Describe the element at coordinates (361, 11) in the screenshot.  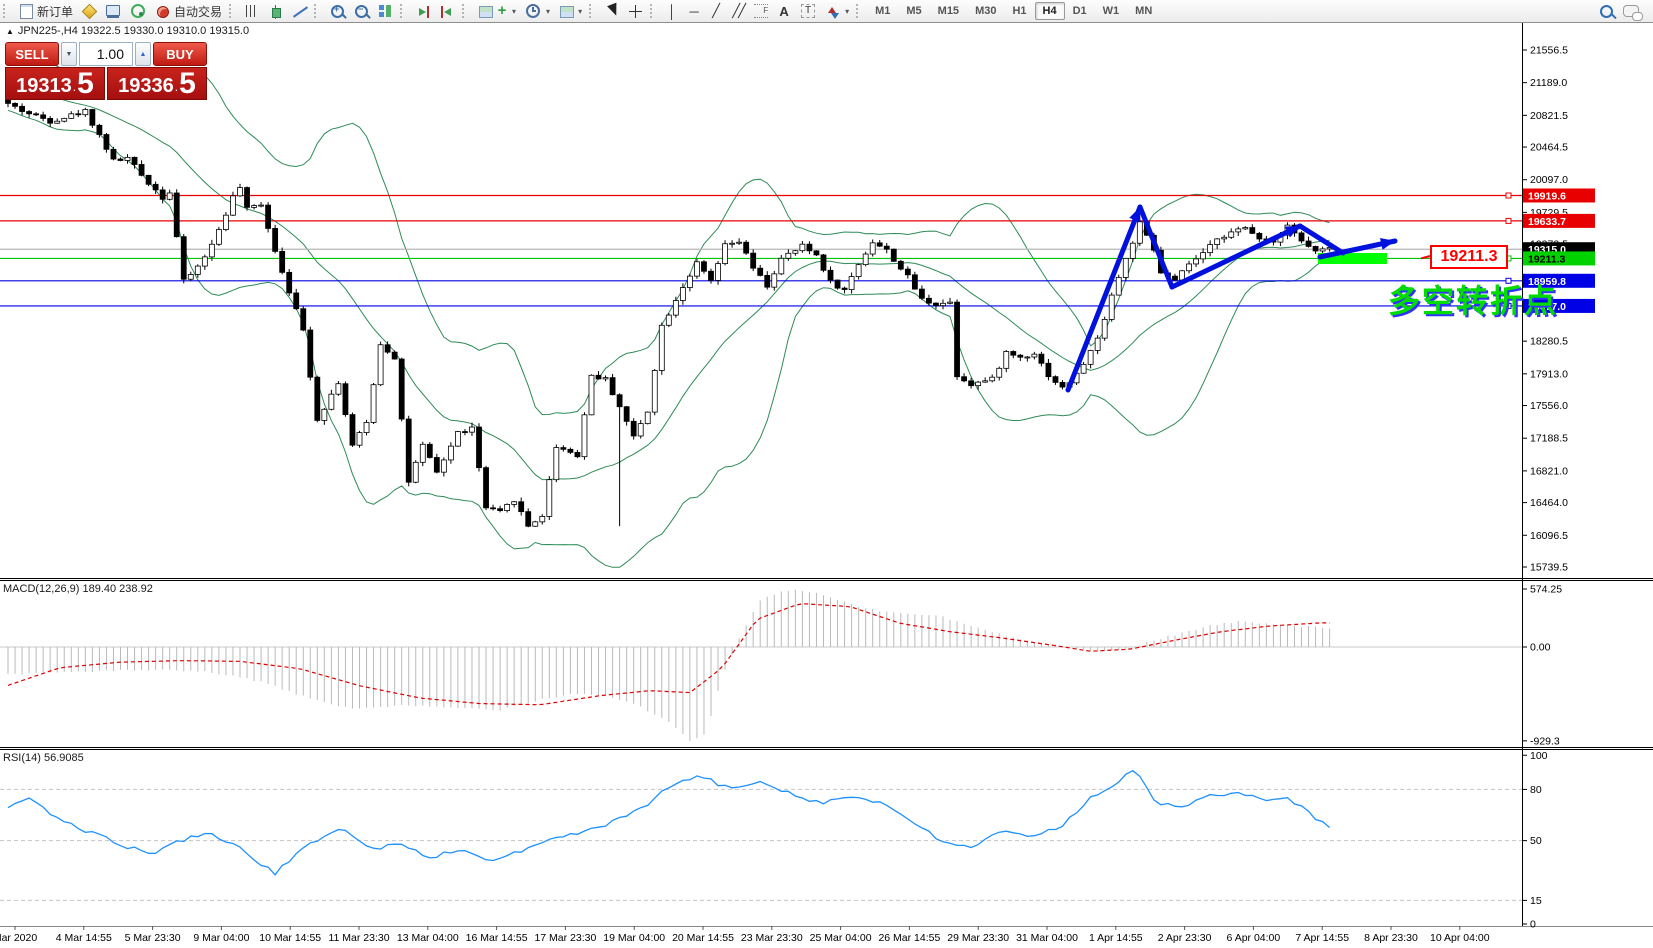
I see `zoom-out-button: −` at that location.